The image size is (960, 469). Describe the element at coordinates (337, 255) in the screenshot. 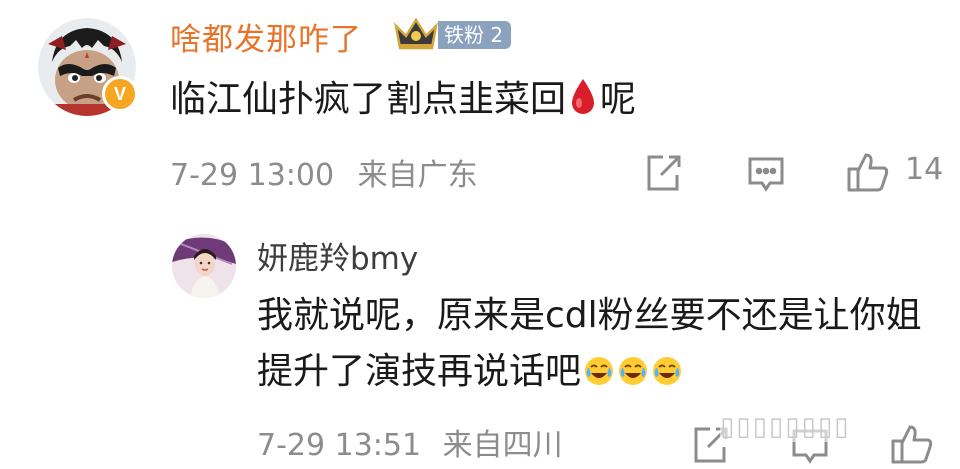

I see `reply-username: 妍鹿羚bmy` at that location.